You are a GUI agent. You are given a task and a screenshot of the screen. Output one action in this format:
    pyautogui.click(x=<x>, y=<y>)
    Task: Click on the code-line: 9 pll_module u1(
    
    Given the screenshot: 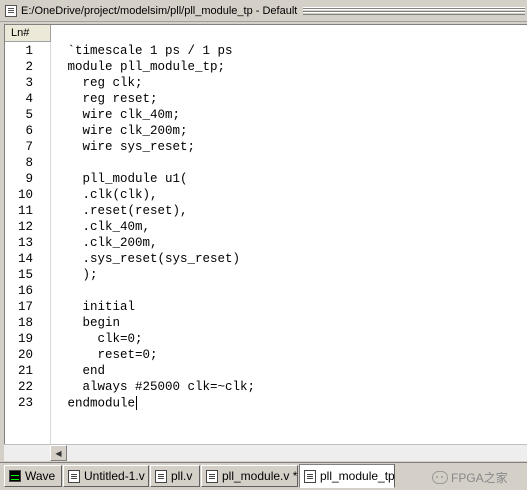 What is the action you would take?
    pyautogui.click(x=266, y=179)
    